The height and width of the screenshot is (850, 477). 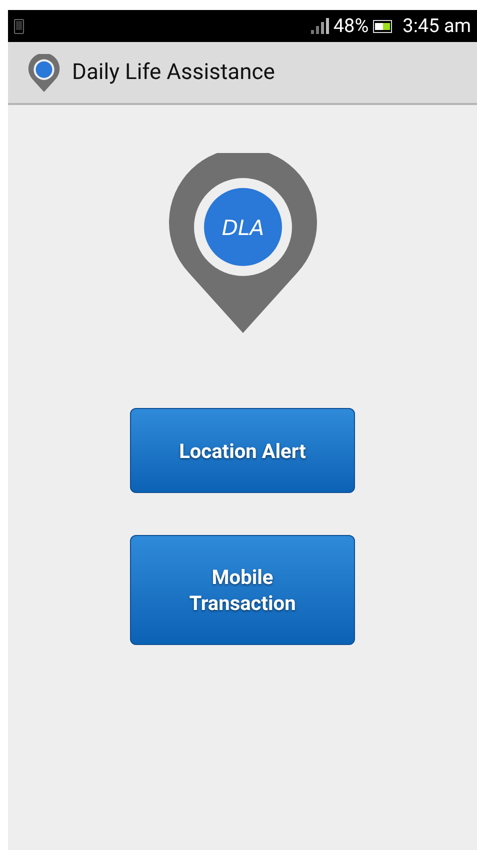 I want to click on app-title: Daily Life Assistance, so click(x=173, y=73).